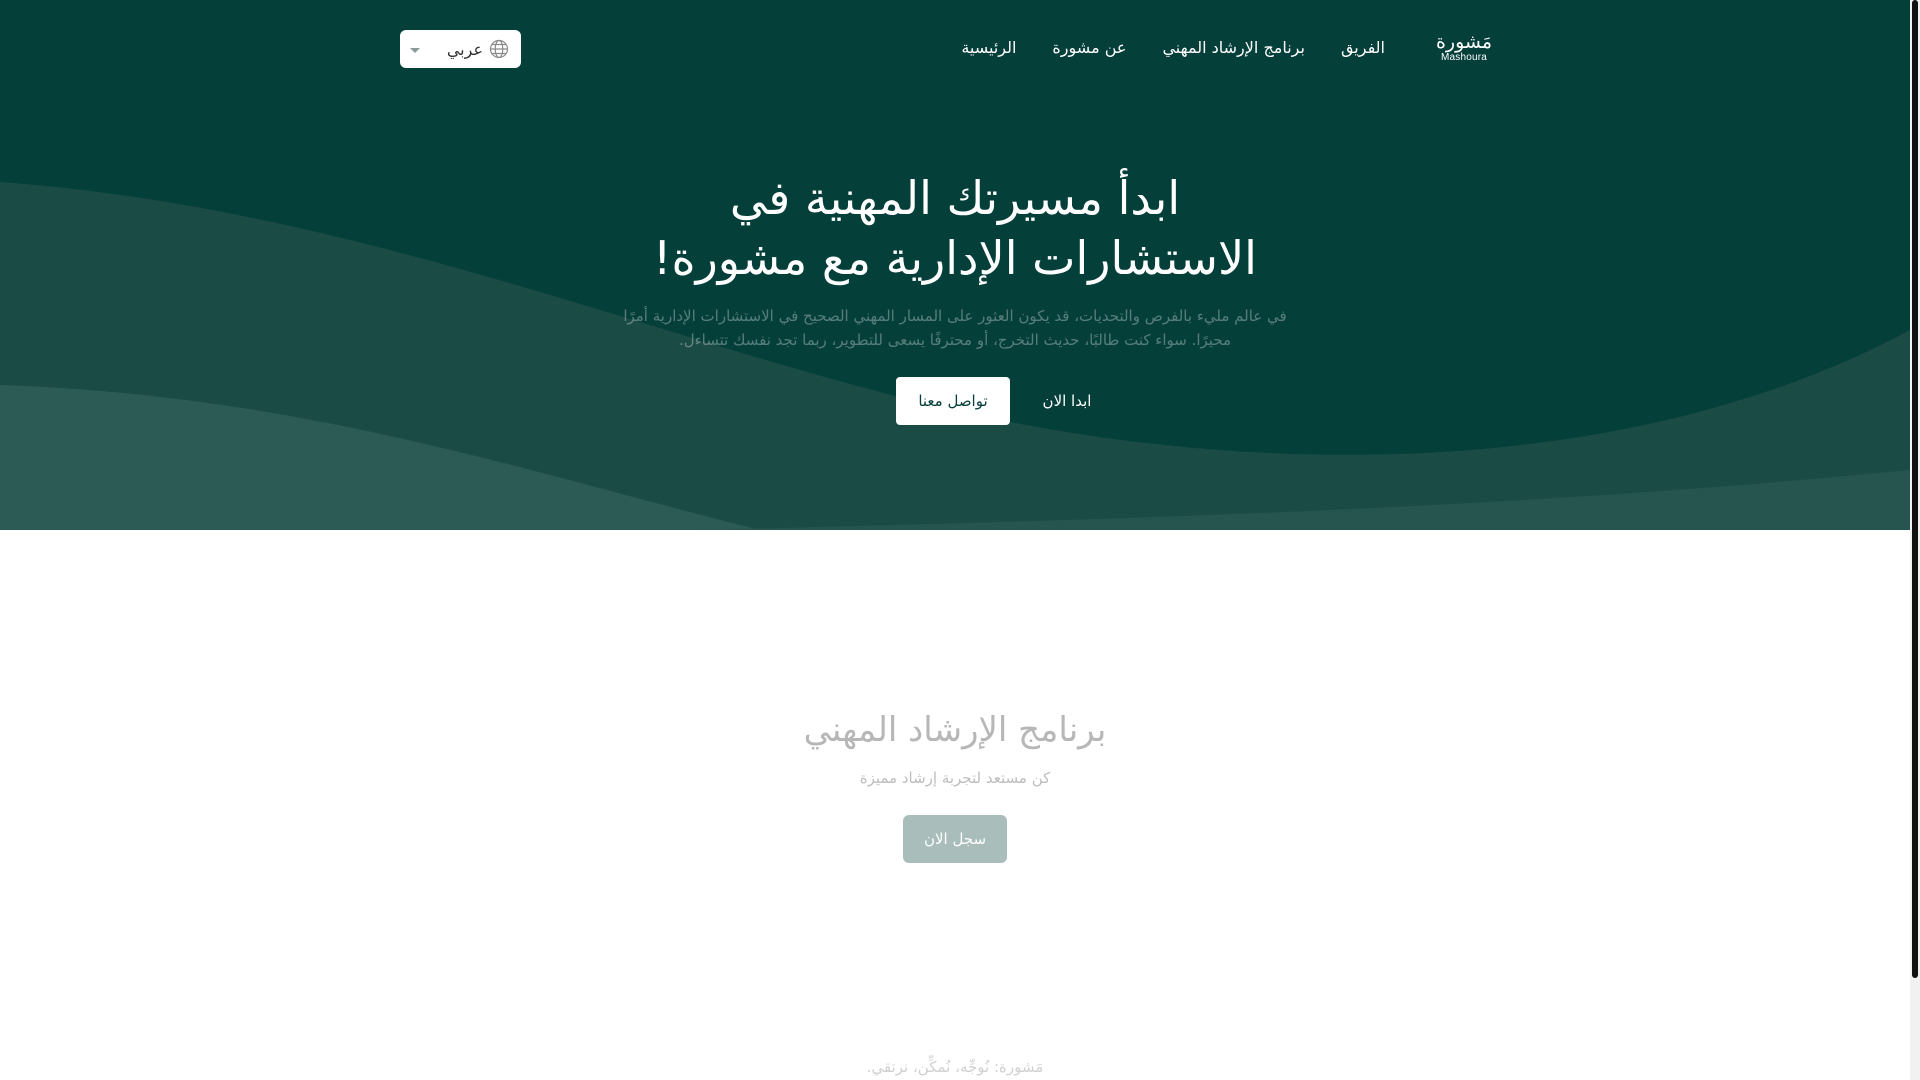 The height and width of the screenshot is (1080, 1920). What do you see at coordinates (499, 49) in the screenshot?
I see `globe-icon` at bounding box center [499, 49].